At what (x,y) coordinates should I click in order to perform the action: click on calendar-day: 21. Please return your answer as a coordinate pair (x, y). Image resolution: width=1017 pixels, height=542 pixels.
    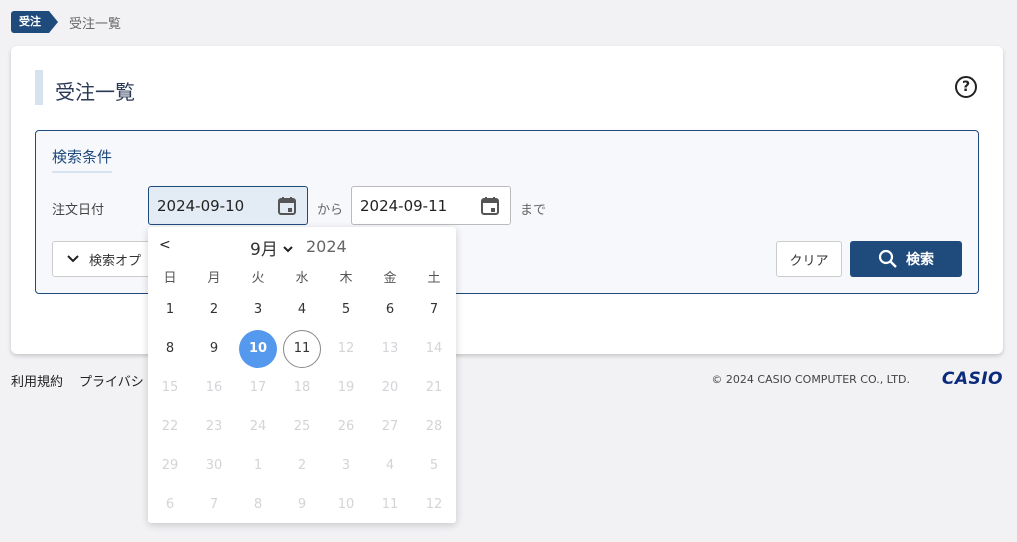
    Looking at the image, I should click on (434, 387).